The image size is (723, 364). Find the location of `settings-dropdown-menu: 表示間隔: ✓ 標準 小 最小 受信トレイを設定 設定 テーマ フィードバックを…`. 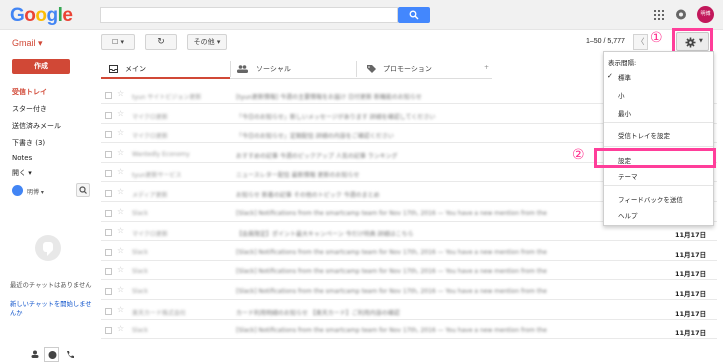

settings-dropdown-menu: 表示間隔: ✓ 標準 小 最小 受信トレイを設定 設定 テーマ フィードバックを… is located at coordinates (658, 138).